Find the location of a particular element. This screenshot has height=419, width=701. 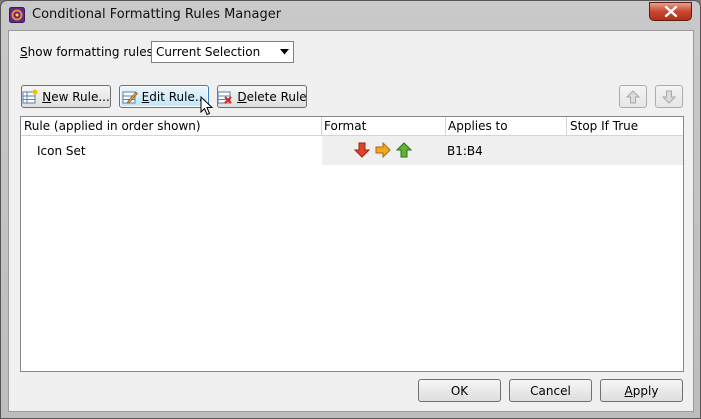

rule-name: Icon Set is located at coordinates (61, 151).